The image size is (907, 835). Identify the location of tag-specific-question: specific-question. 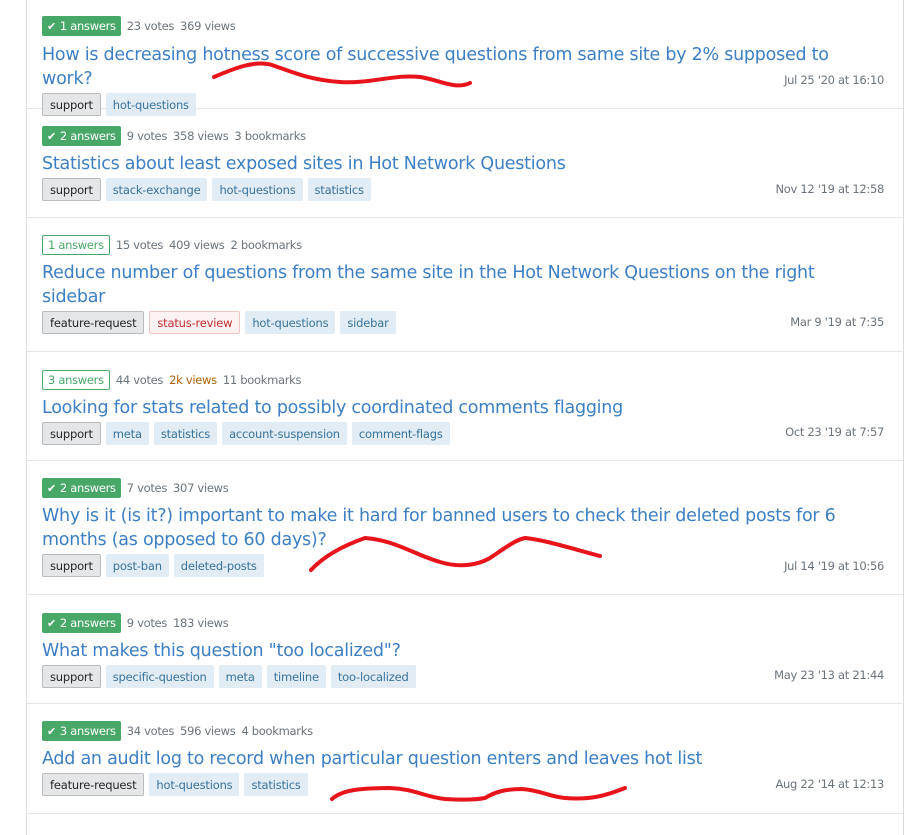
(159, 676).